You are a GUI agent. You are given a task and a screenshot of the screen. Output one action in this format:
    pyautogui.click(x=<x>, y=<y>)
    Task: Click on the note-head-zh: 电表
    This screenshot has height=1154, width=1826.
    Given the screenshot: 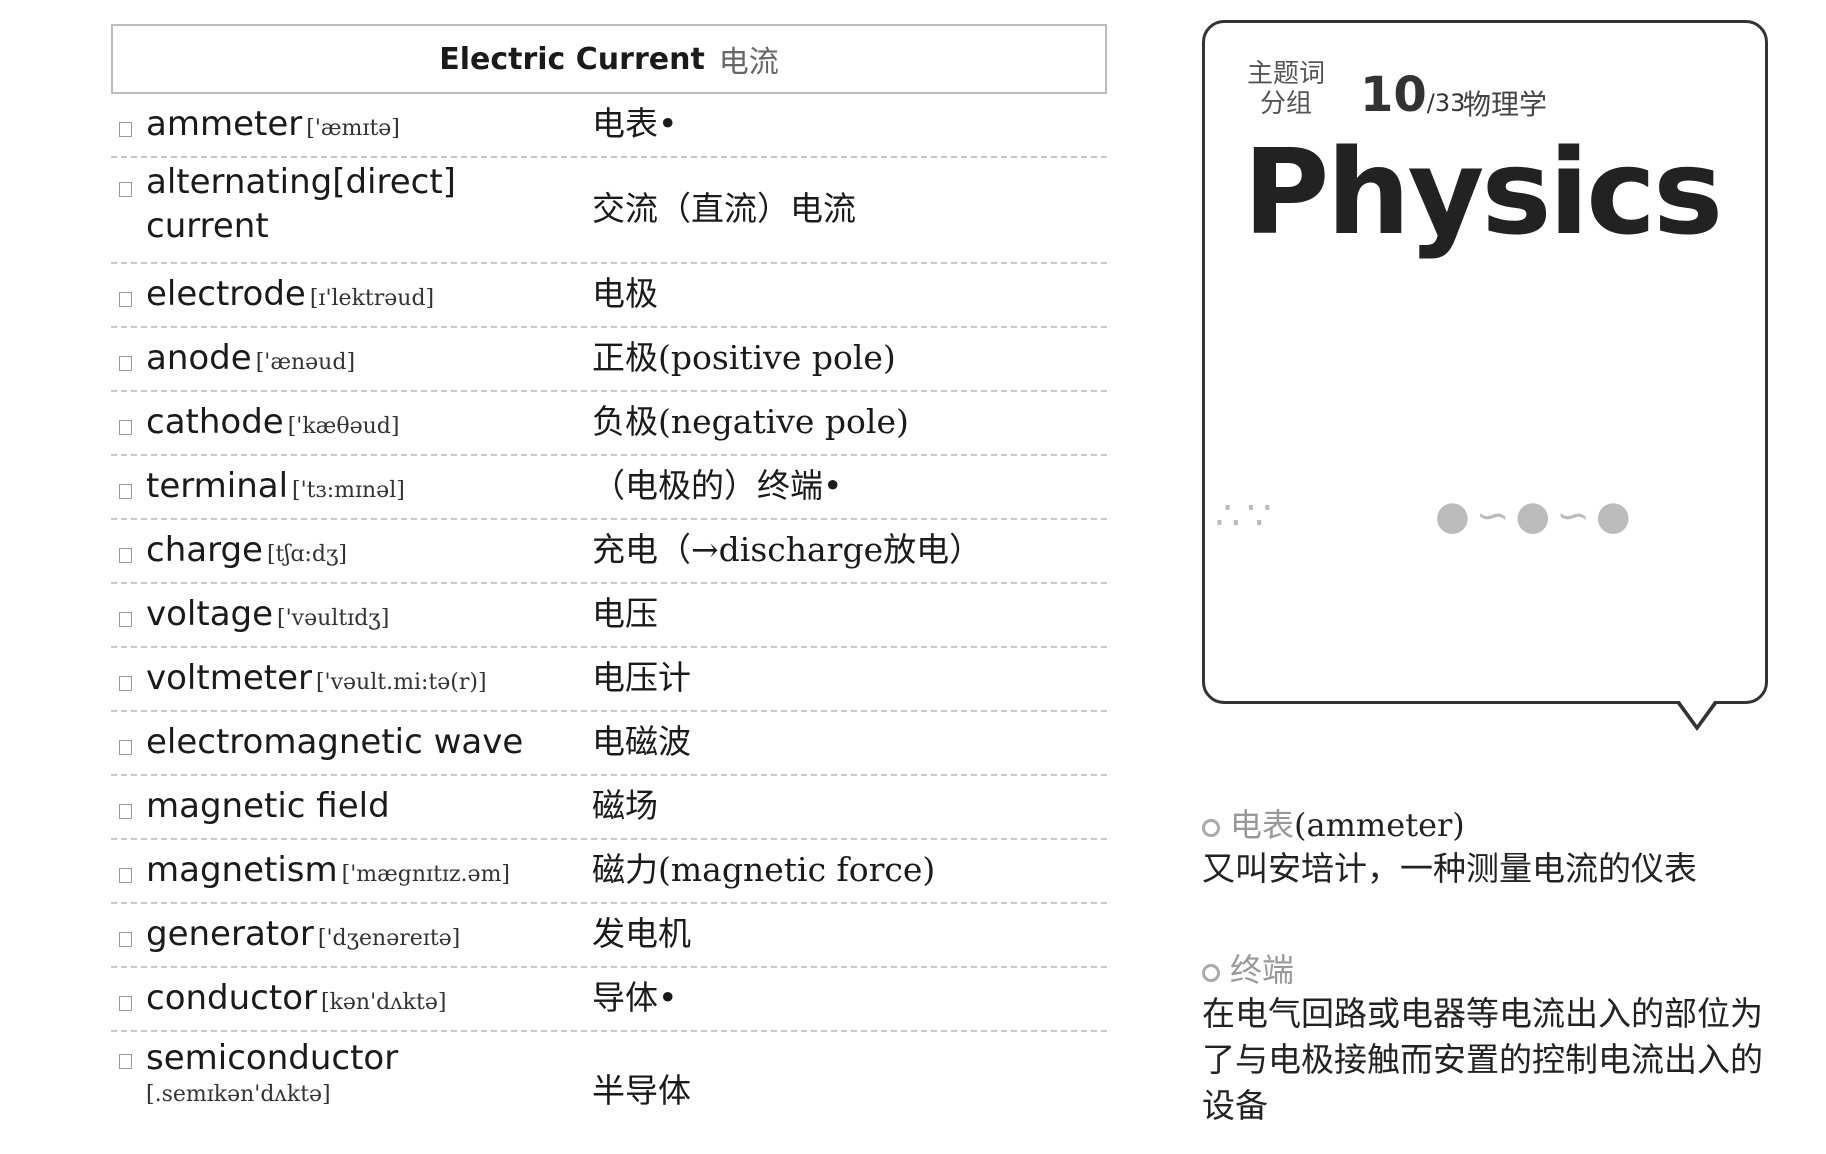 What is the action you would take?
    pyautogui.click(x=1262, y=825)
    